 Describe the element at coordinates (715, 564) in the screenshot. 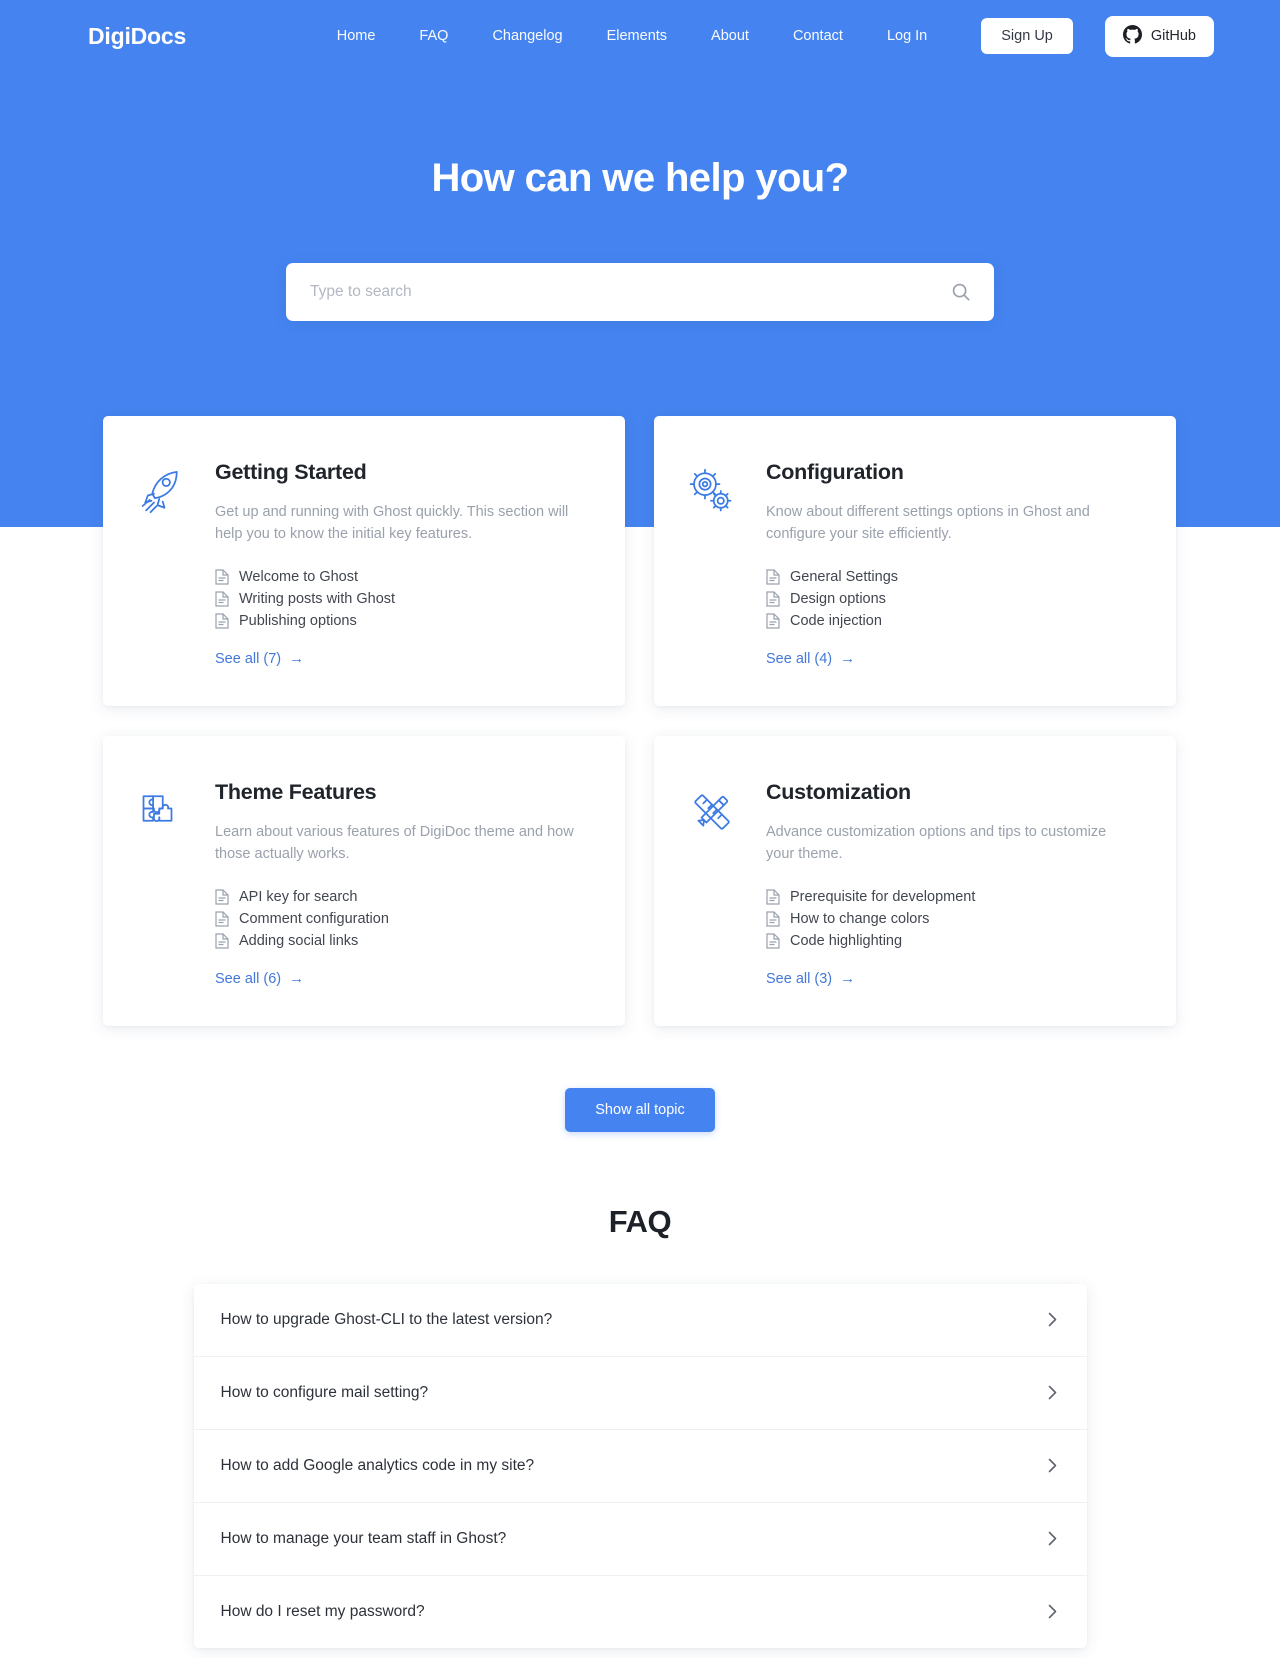

I see `gears-icon` at that location.